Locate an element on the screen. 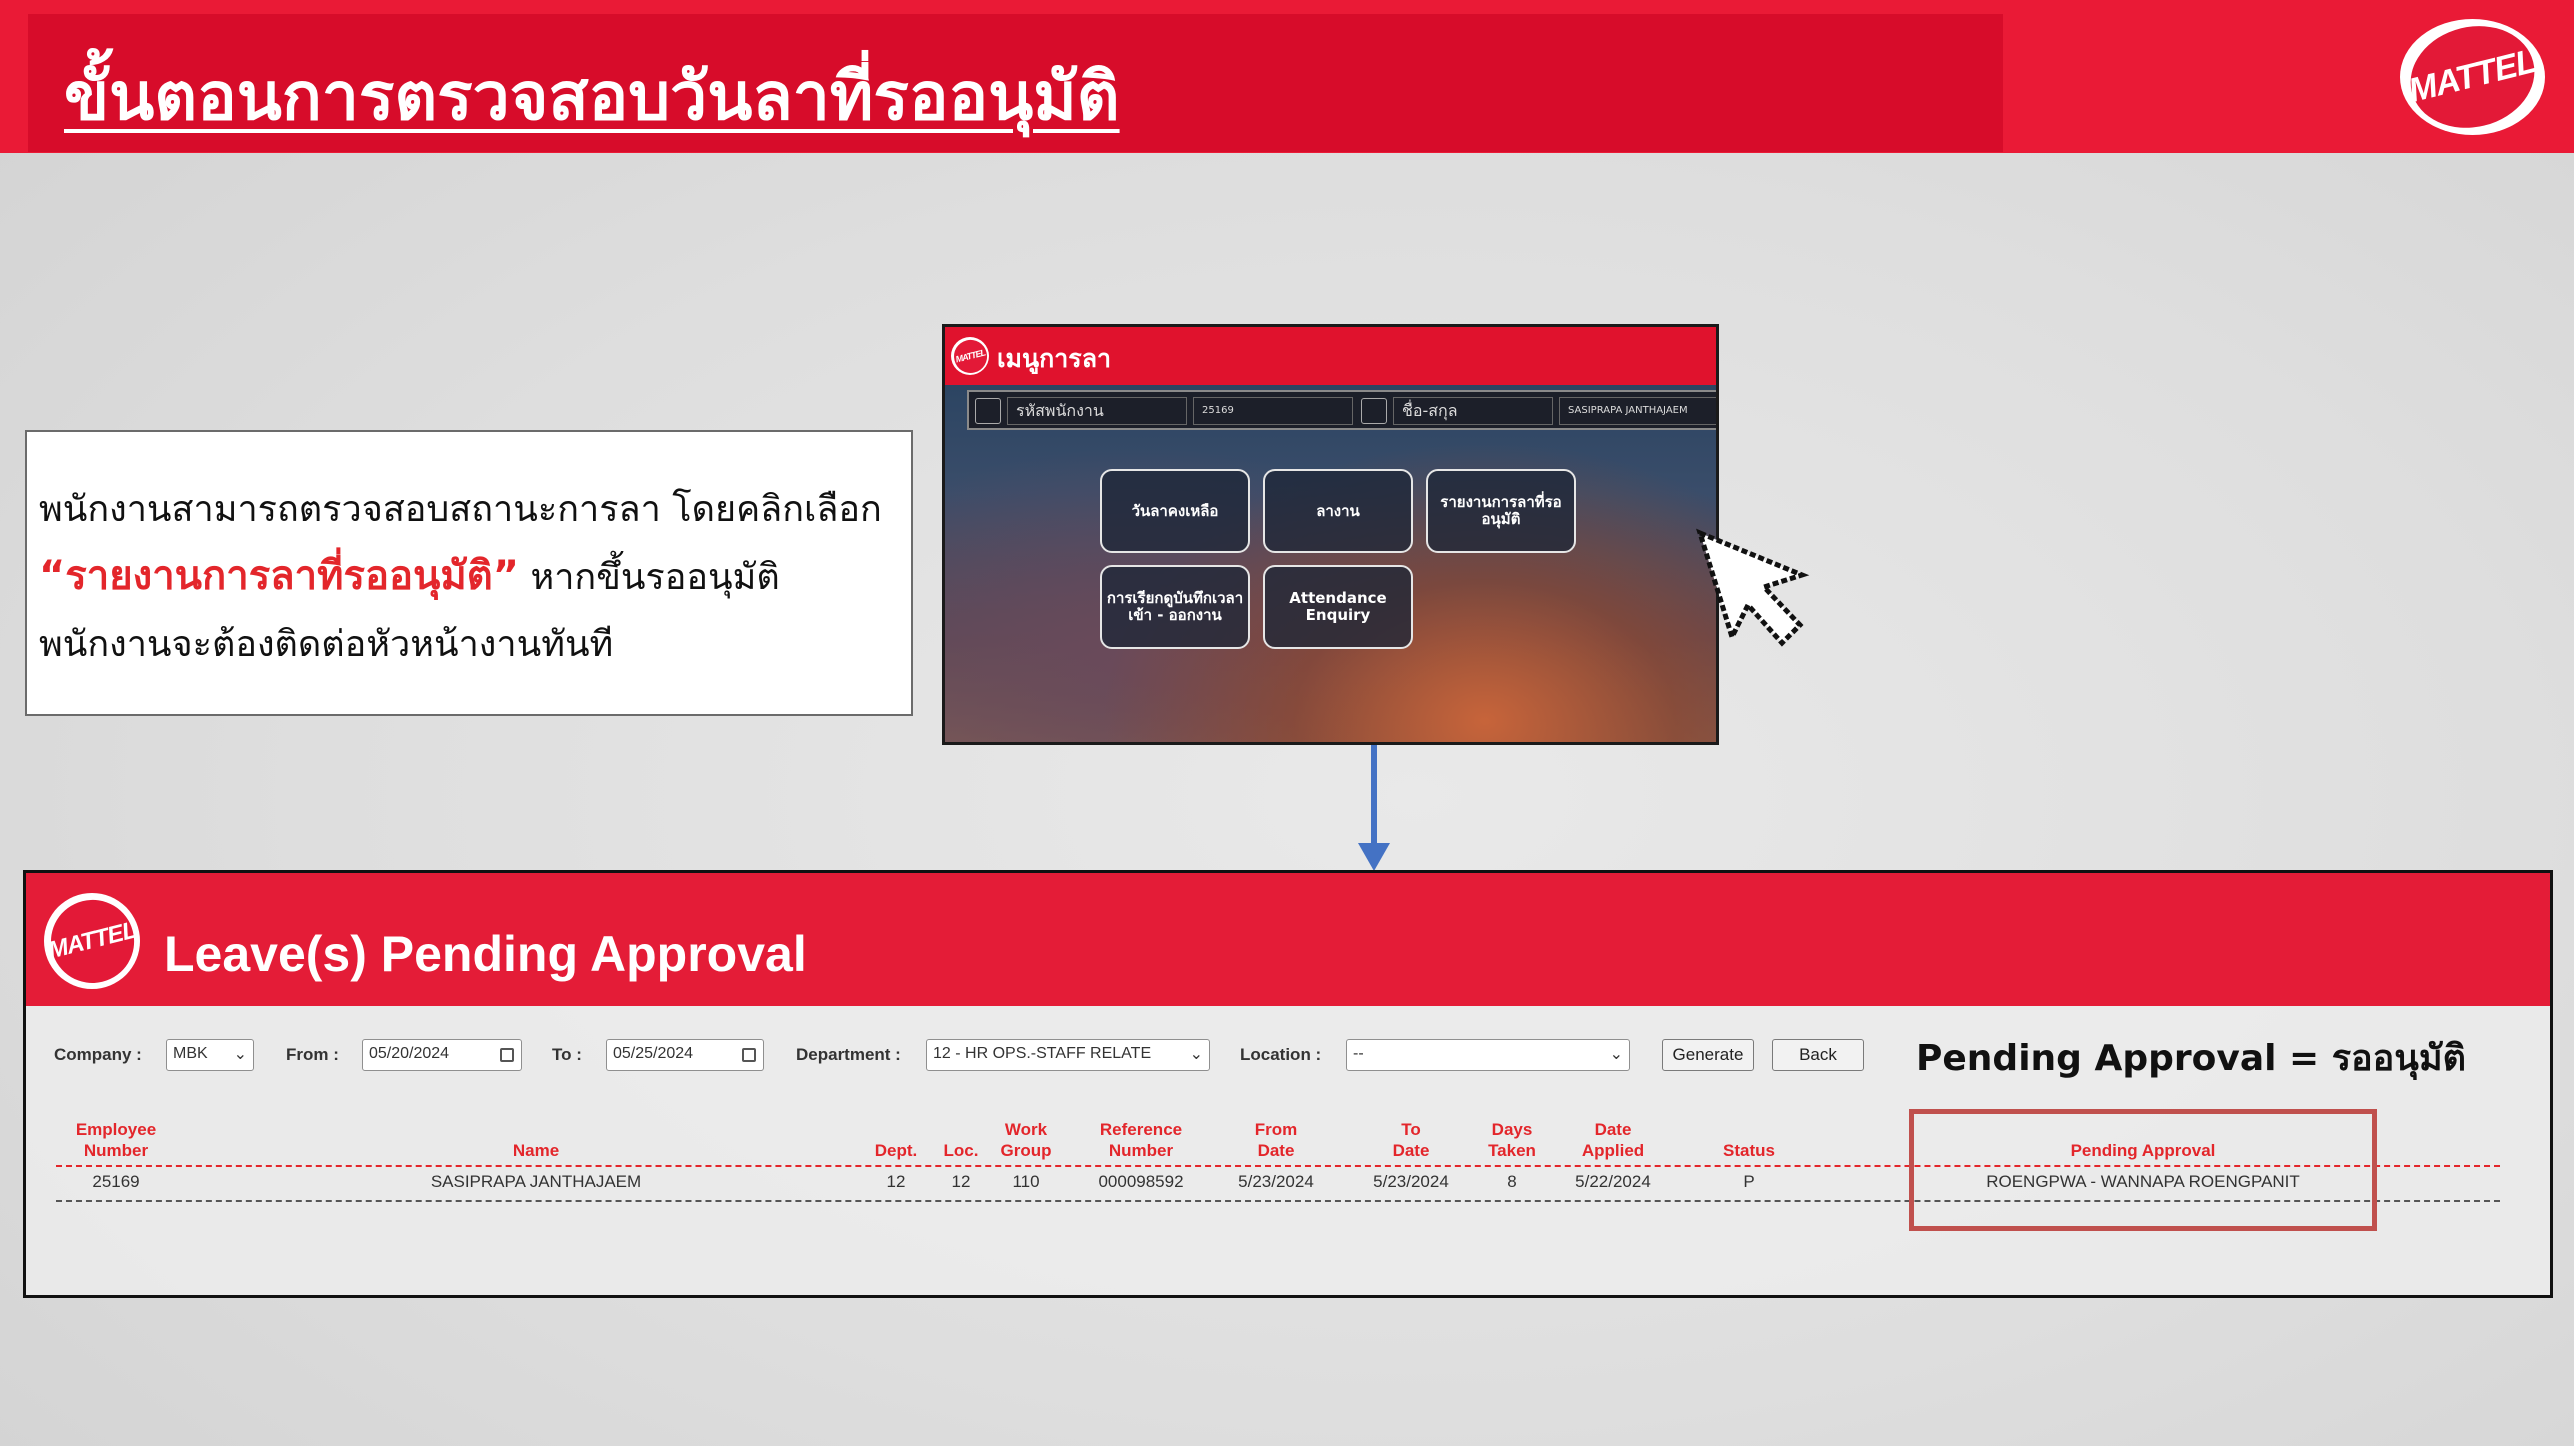  mattel-logo-word: MATTEL is located at coordinates (2472, 76).